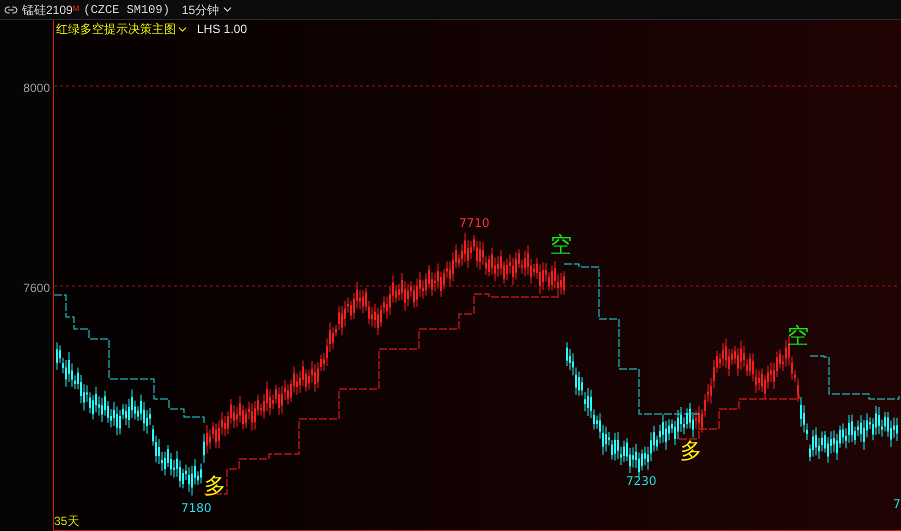 This screenshot has height=531, width=901. What do you see at coordinates (47, 10) in the screenshot?
I see `symbol-name: 锰硅2109` at bounding box center [47, 10].